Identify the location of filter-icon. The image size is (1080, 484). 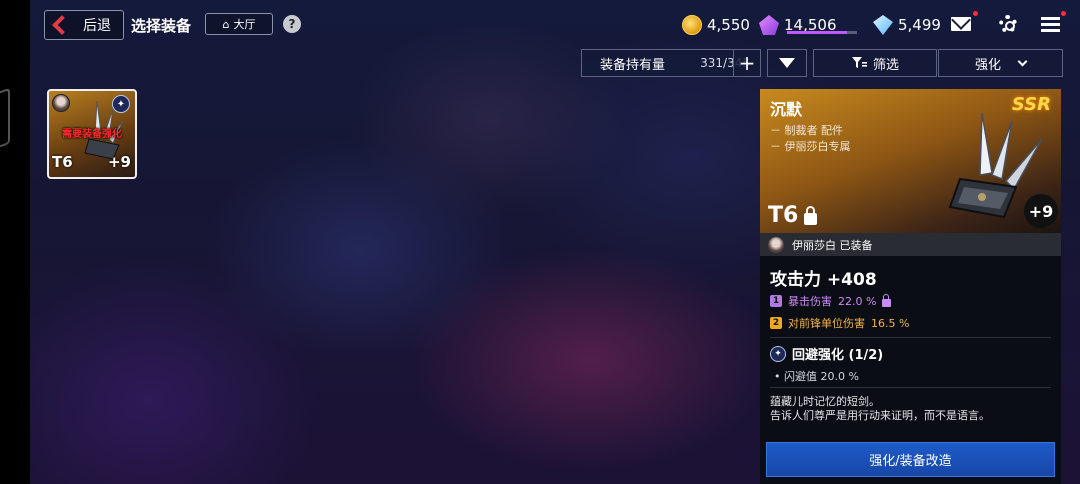
(859, 62).